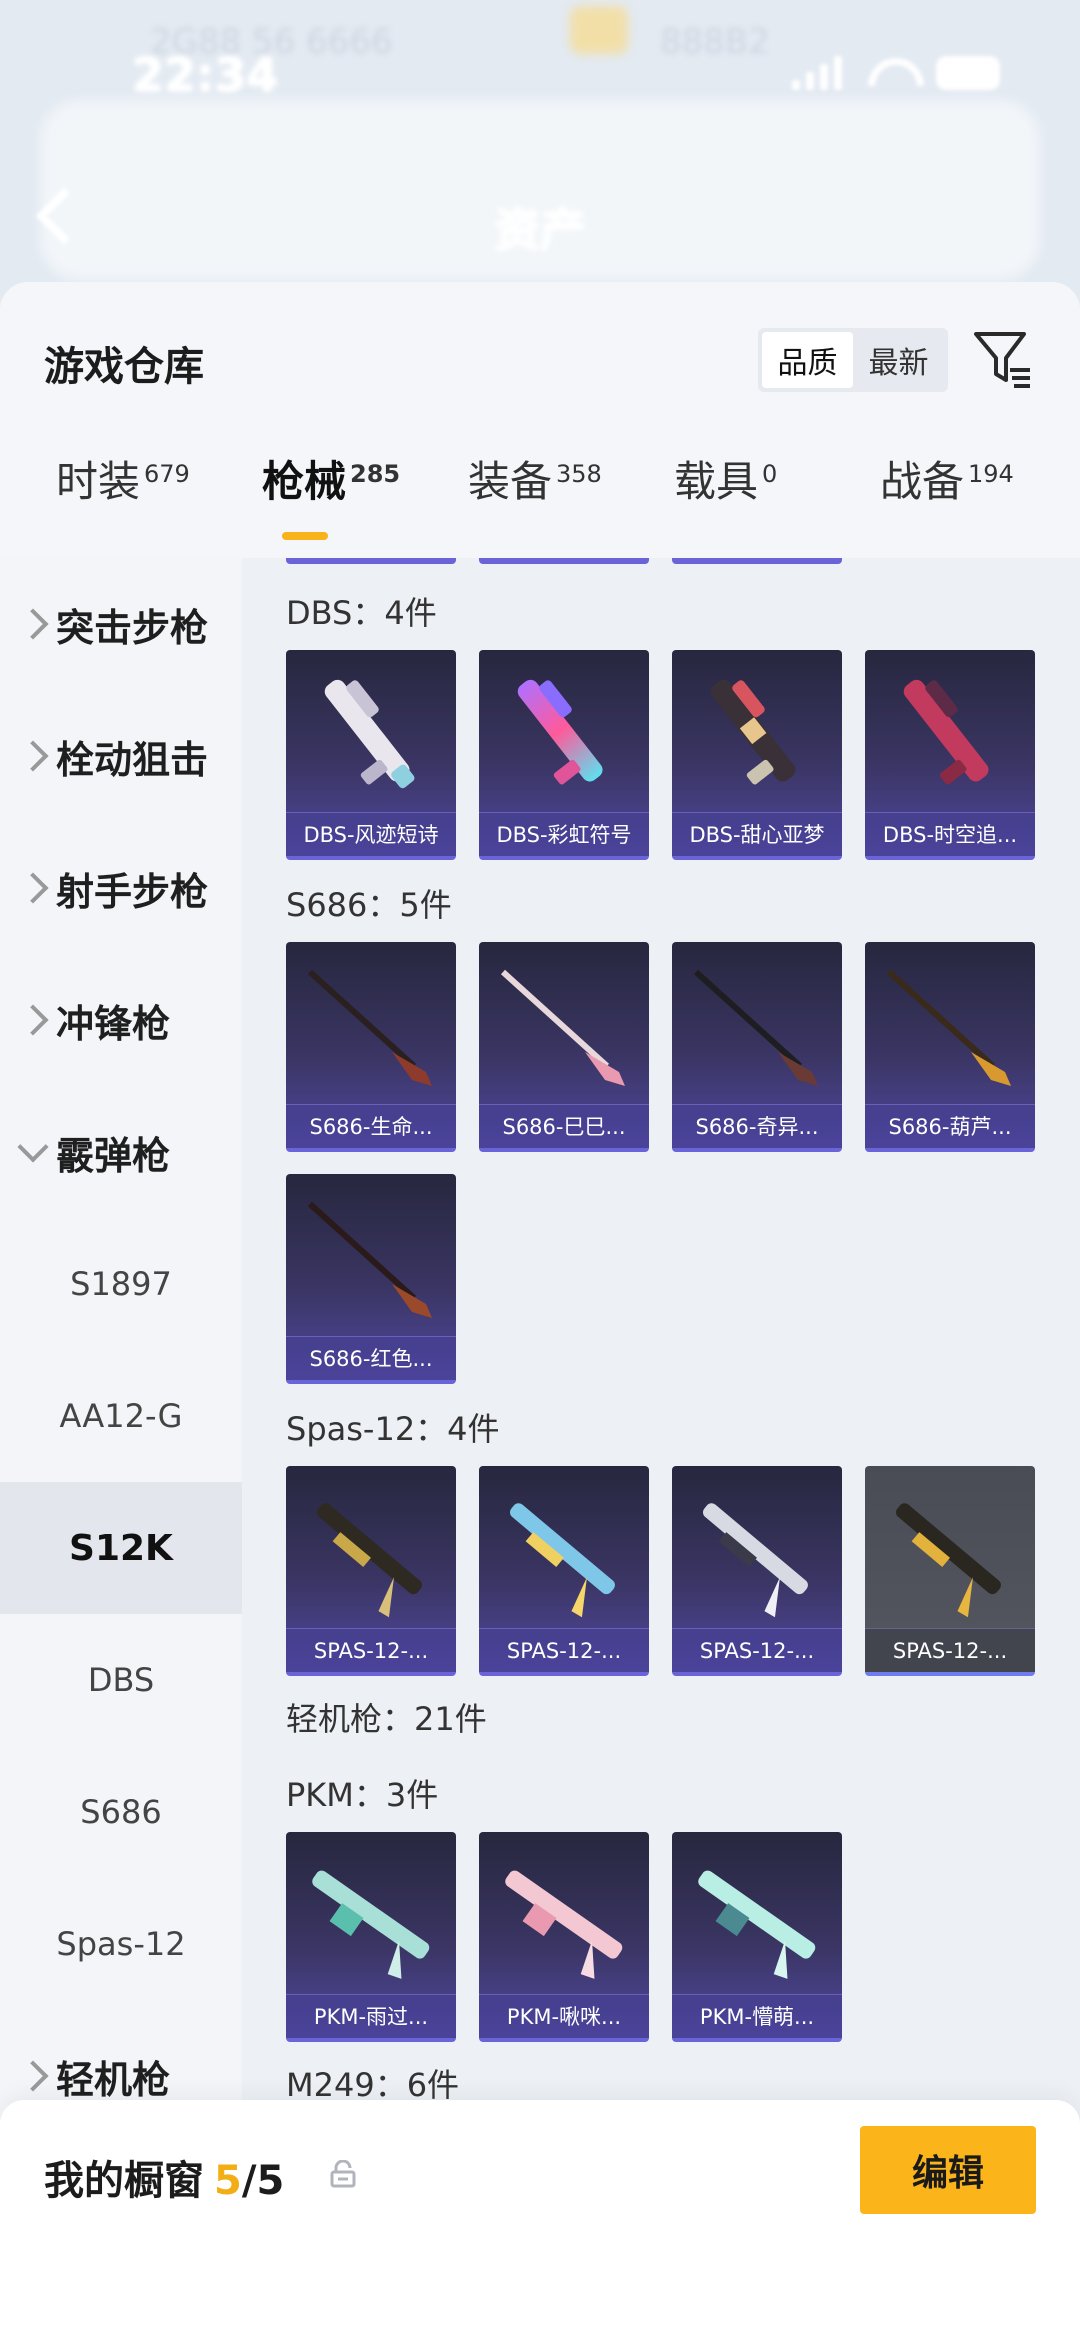 This screenshot has height=2341, width=1080. Describe the element at coordinates (263, 2181) in the screenshot. I see `showcase-total: /5` at that location.